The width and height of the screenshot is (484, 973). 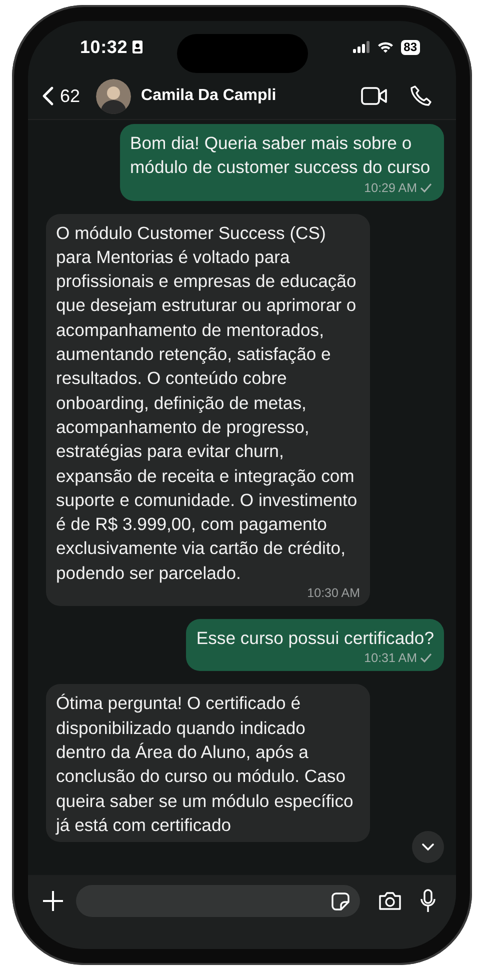 What do you see at coordinates (390, 901) in the screenshot?
I see `camera-icon` at bounding box center [390, 901].